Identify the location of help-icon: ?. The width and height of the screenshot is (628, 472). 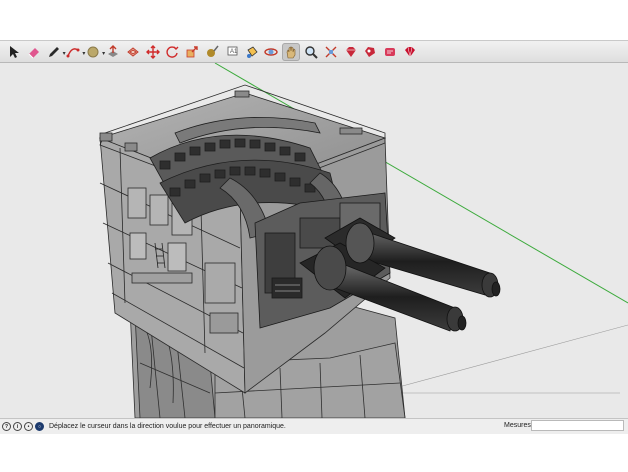
(6, 426).